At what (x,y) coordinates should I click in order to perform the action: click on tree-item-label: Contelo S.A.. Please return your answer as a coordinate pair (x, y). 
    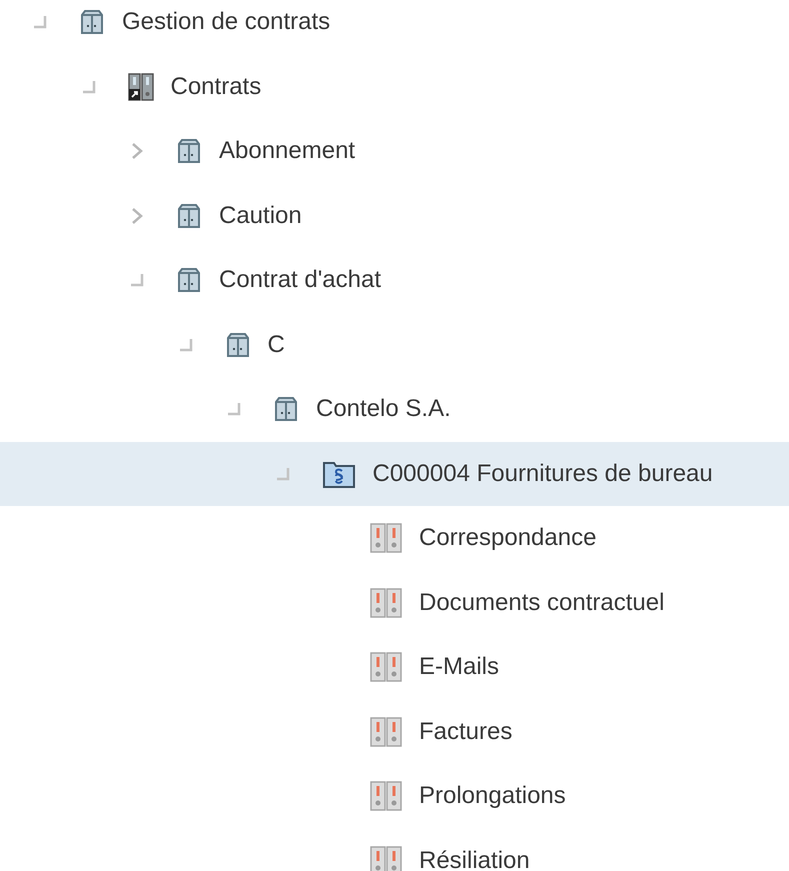
    Looking at the image, I should click on (383, 409).